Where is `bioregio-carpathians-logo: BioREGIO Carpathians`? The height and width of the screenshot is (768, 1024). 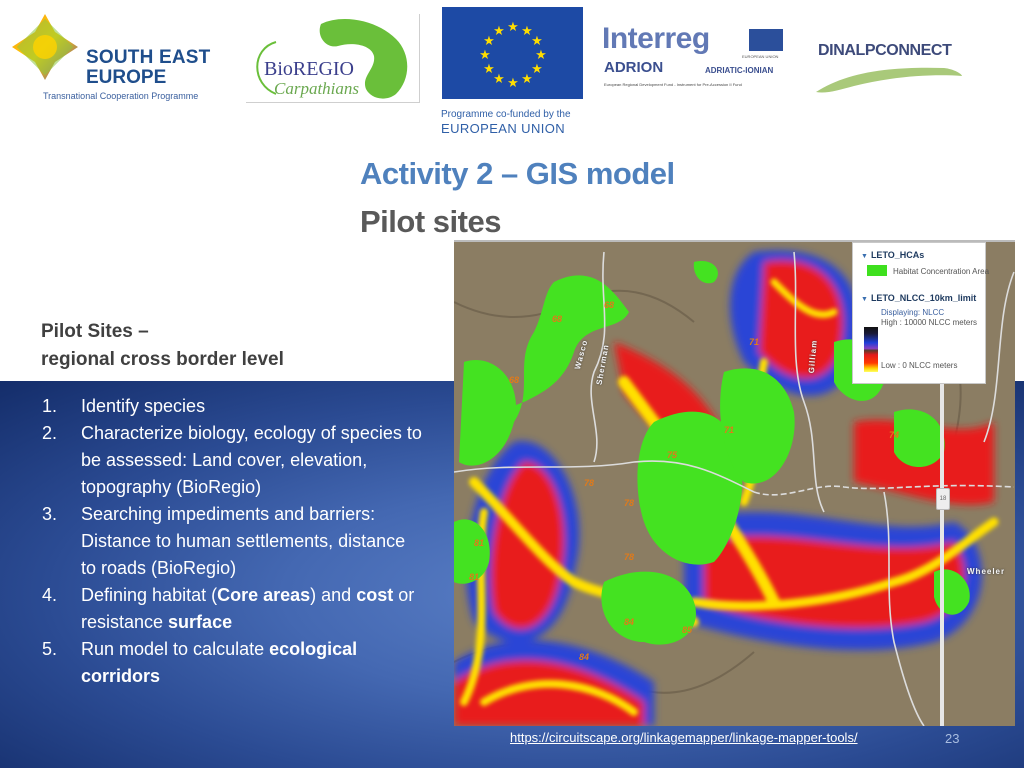 bioregio-carpathians-logo: BioREGIO Carpathians is located at coordinates (333, 58).